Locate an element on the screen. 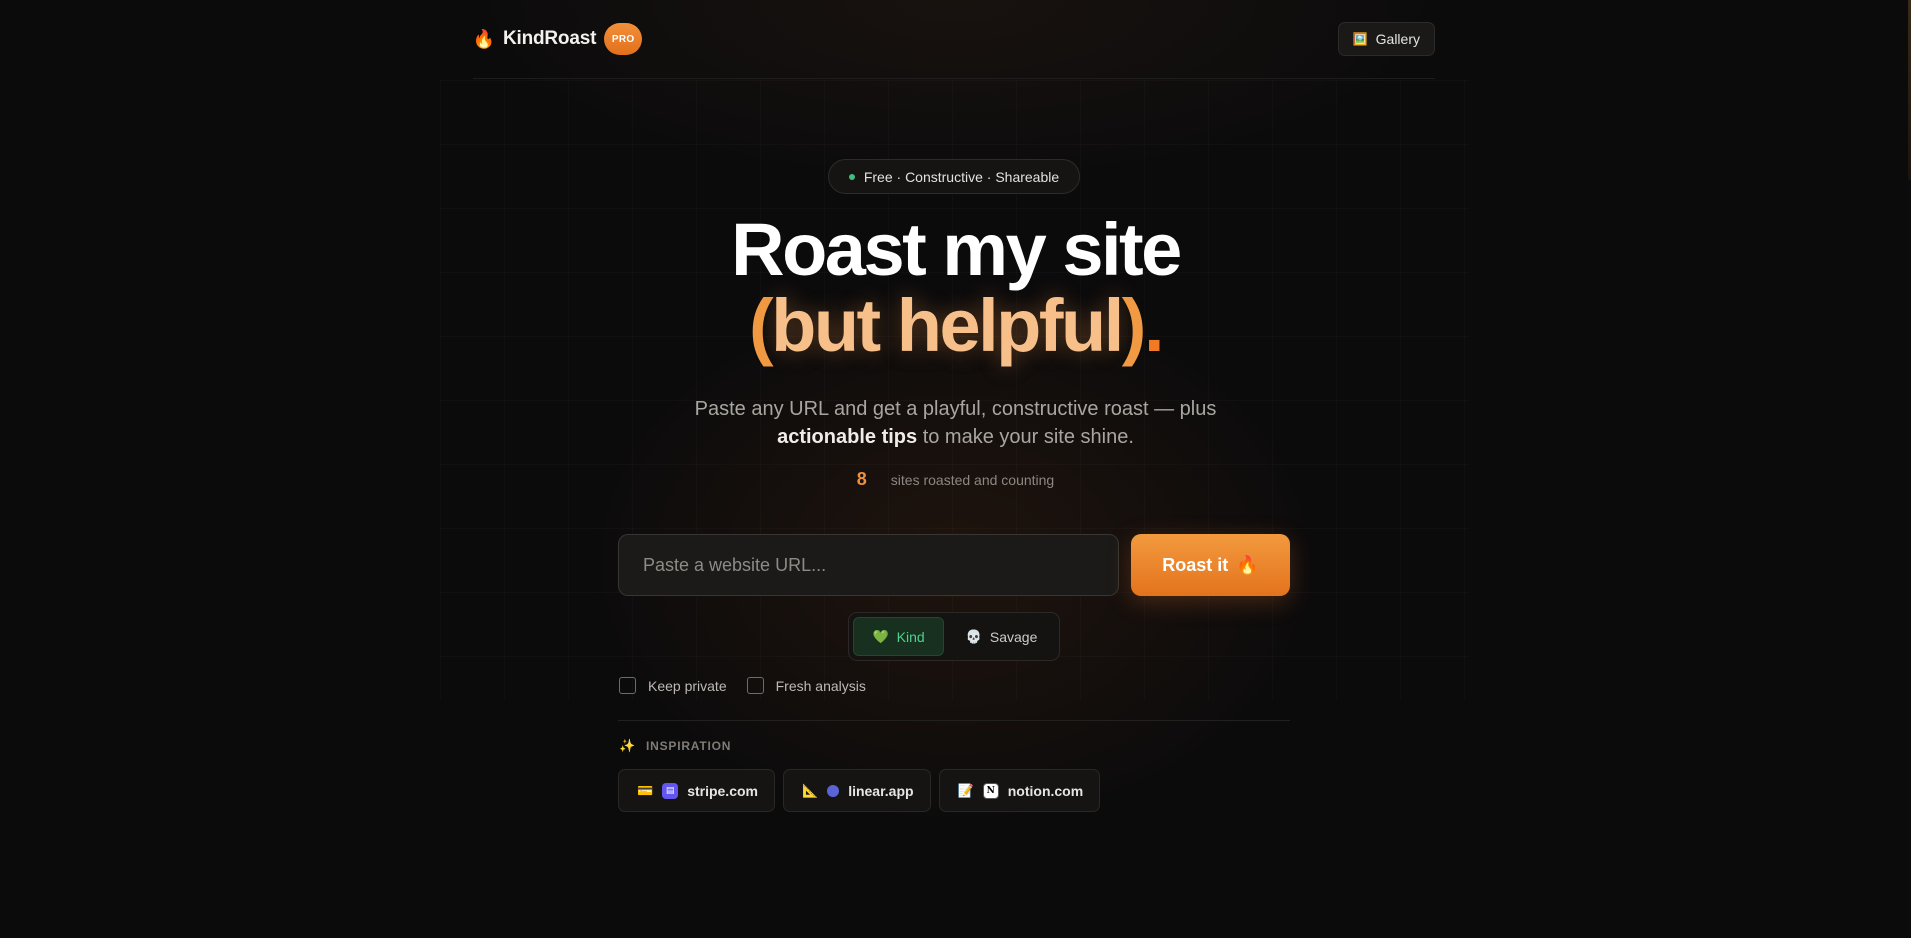 This screenshot has width=1911, height=938. feature-pill-text: Free · Constructive · Shareable is located at coordinates (961, 176).